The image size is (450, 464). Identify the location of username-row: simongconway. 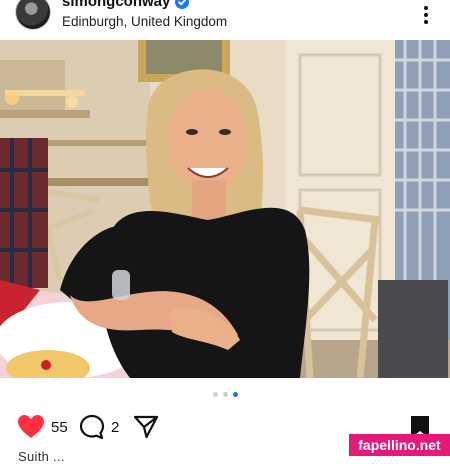
(126, 5).